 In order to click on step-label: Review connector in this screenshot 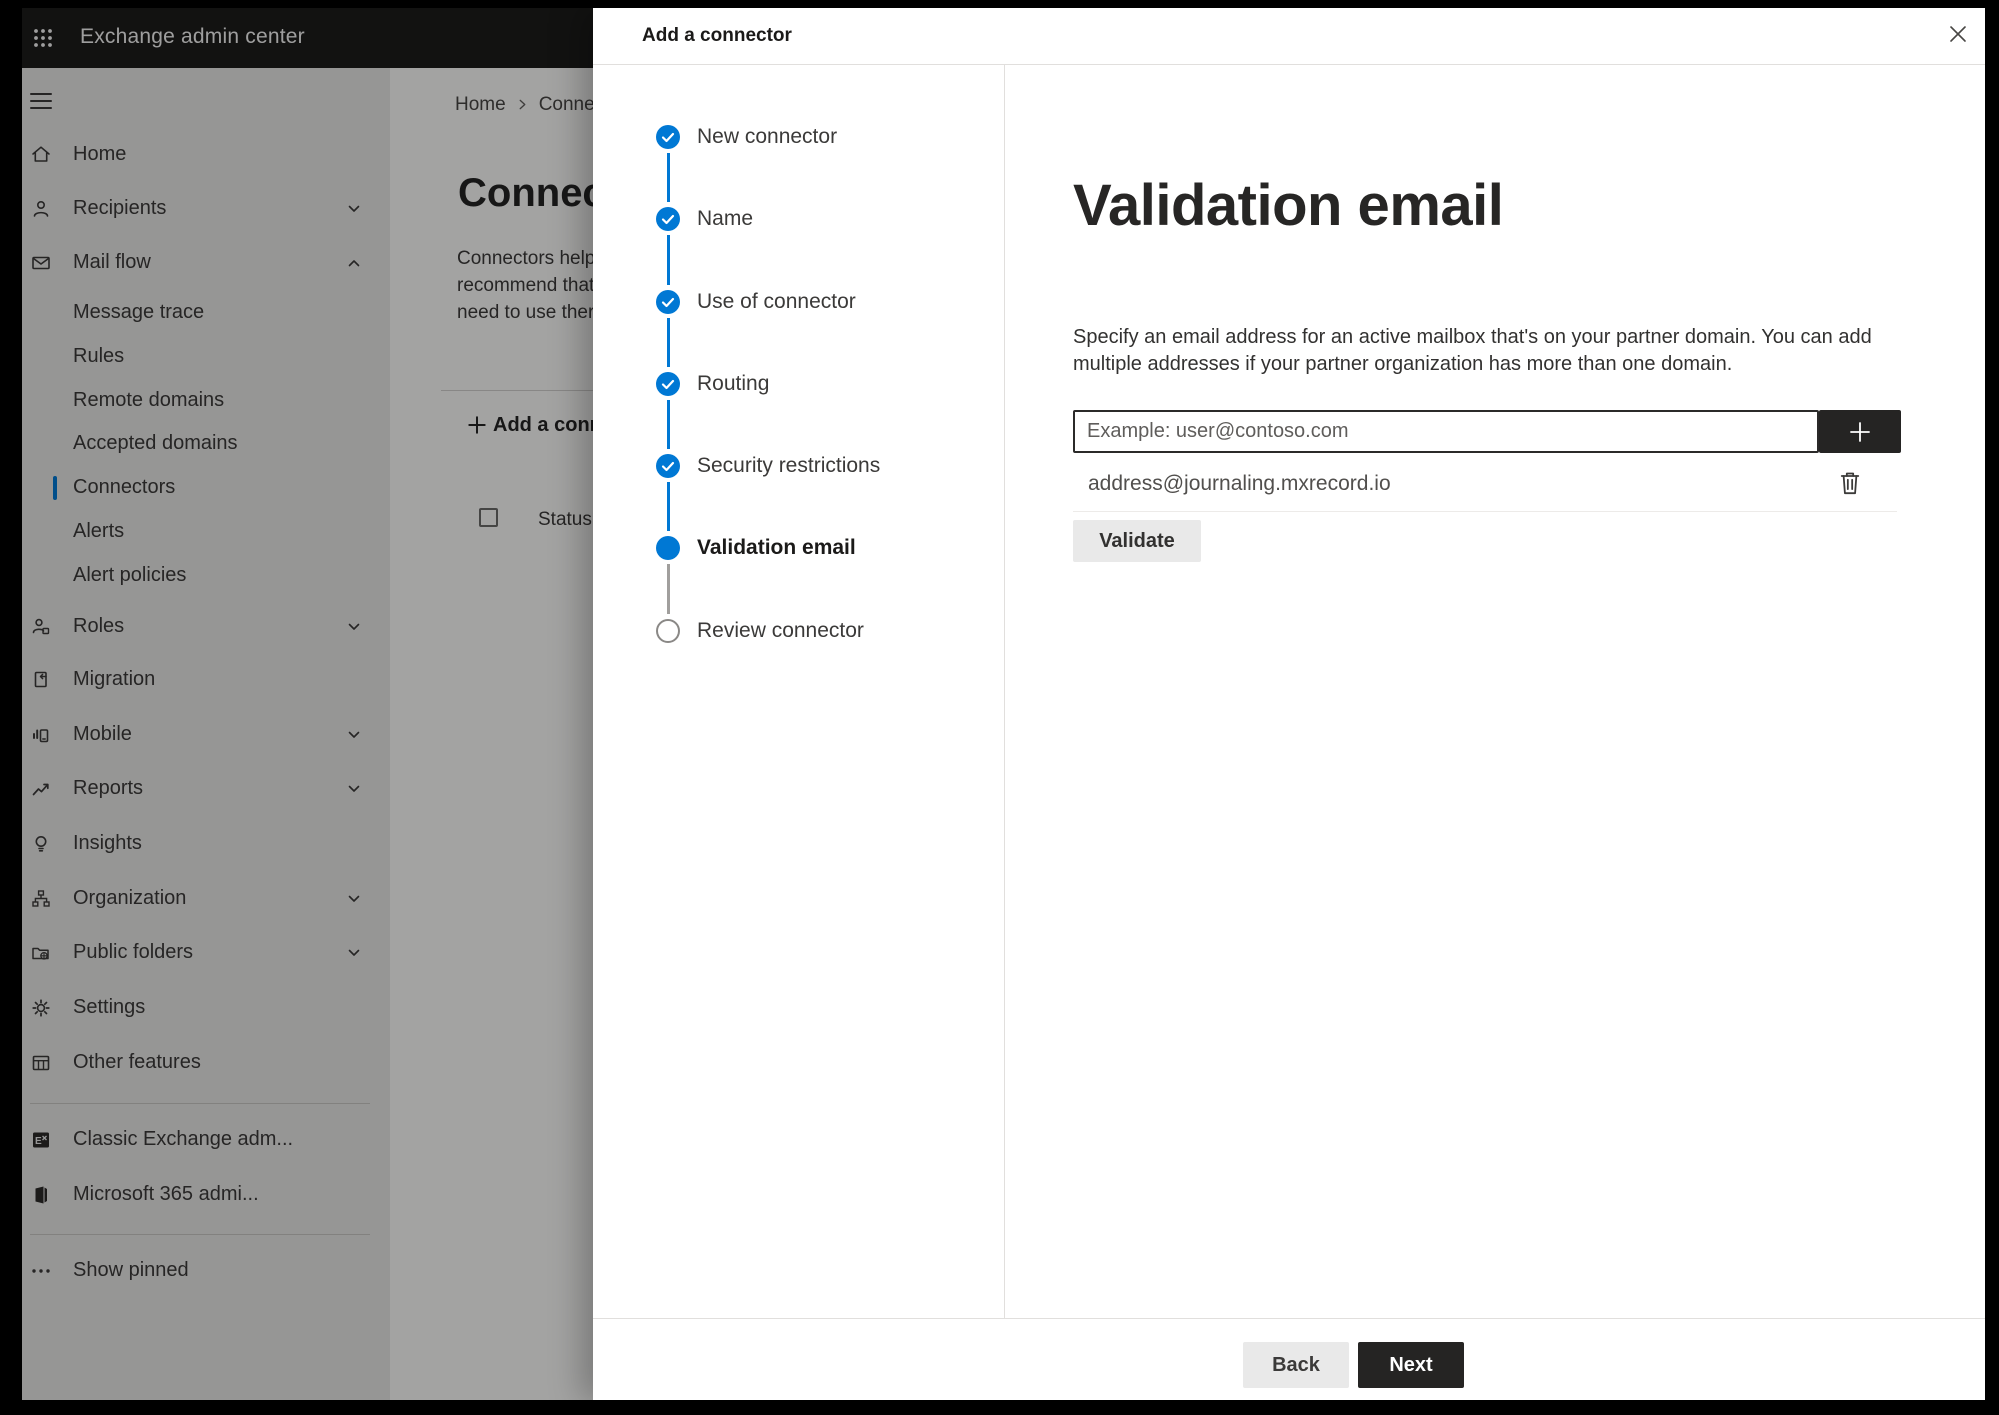, I will do `click(780, 630)`.